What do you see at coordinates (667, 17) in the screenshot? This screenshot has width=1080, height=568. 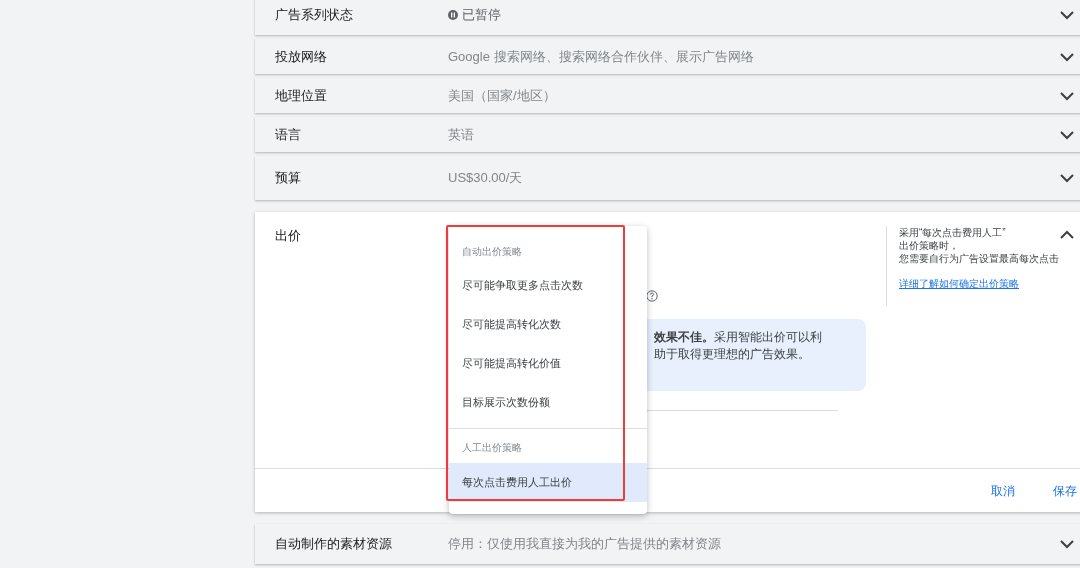 I see `setting-row: 广告系列状态 已暂停` at bounding box center [667, 17].